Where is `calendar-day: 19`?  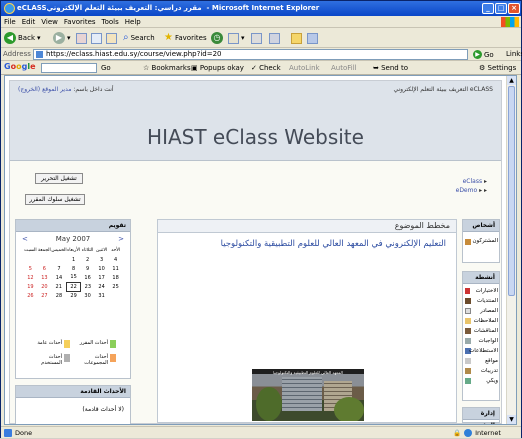
calendar-day: 19 is located at coordinates (30, 286).